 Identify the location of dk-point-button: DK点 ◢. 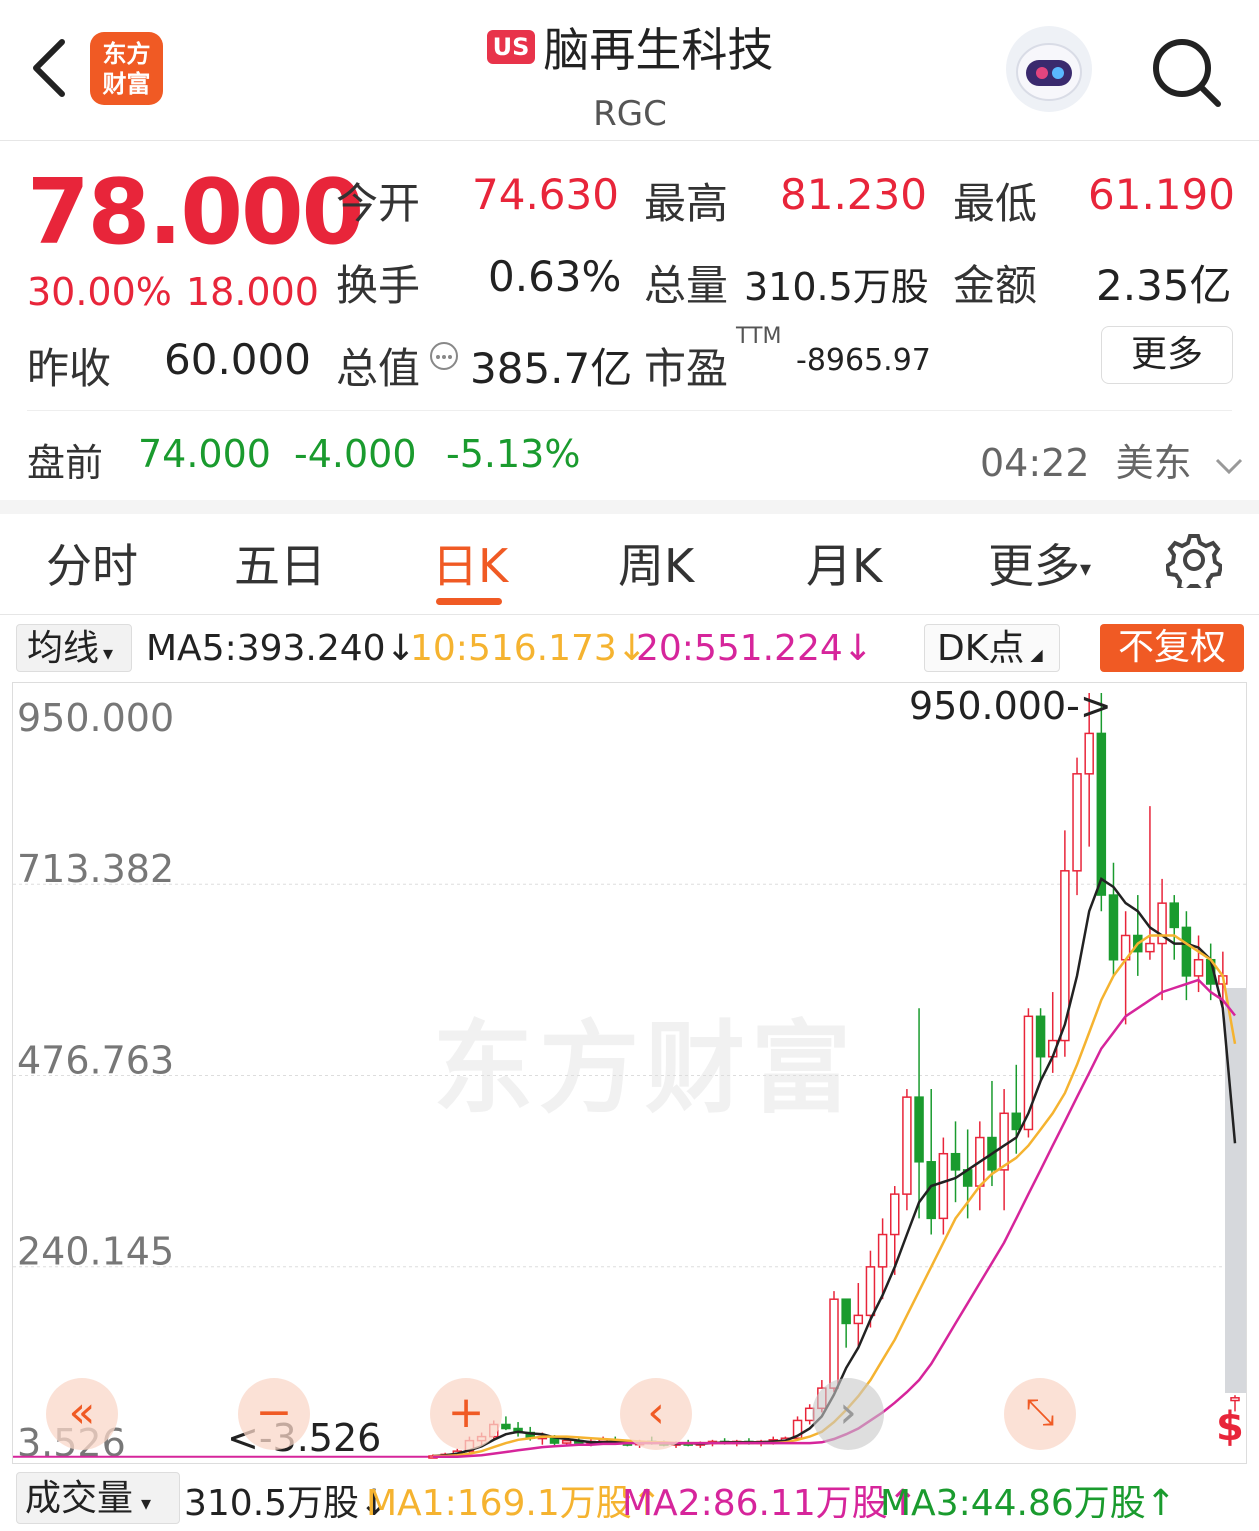
(992, 648).